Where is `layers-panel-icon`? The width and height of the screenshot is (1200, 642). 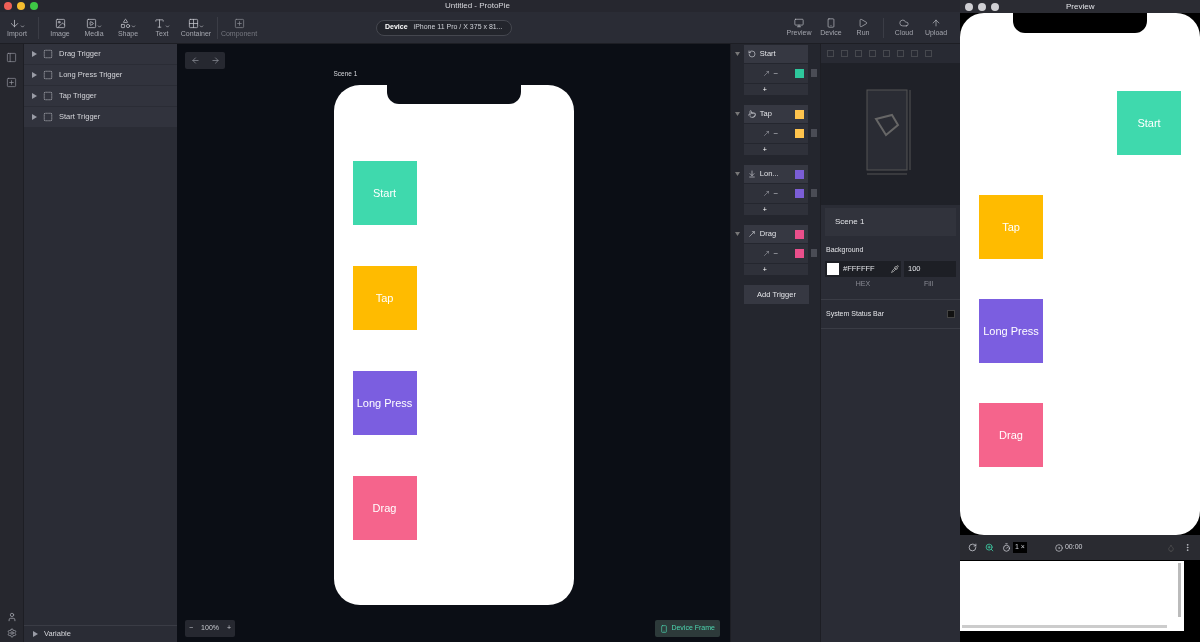
layers-panel-icon is located at coordinates (11, 57).